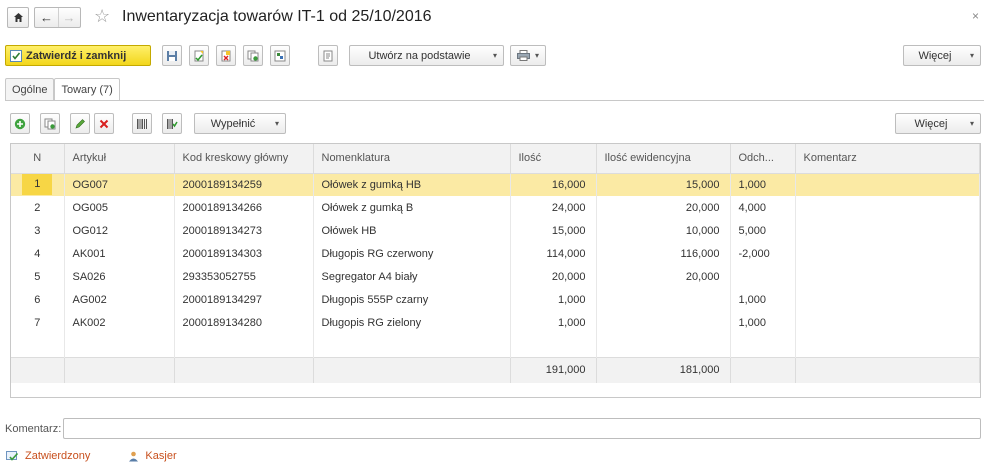 This screenshot has width=989, height=471. Describe the element at coordinates (199, 55) in the screenshot. I see `post-document-button` at that location.